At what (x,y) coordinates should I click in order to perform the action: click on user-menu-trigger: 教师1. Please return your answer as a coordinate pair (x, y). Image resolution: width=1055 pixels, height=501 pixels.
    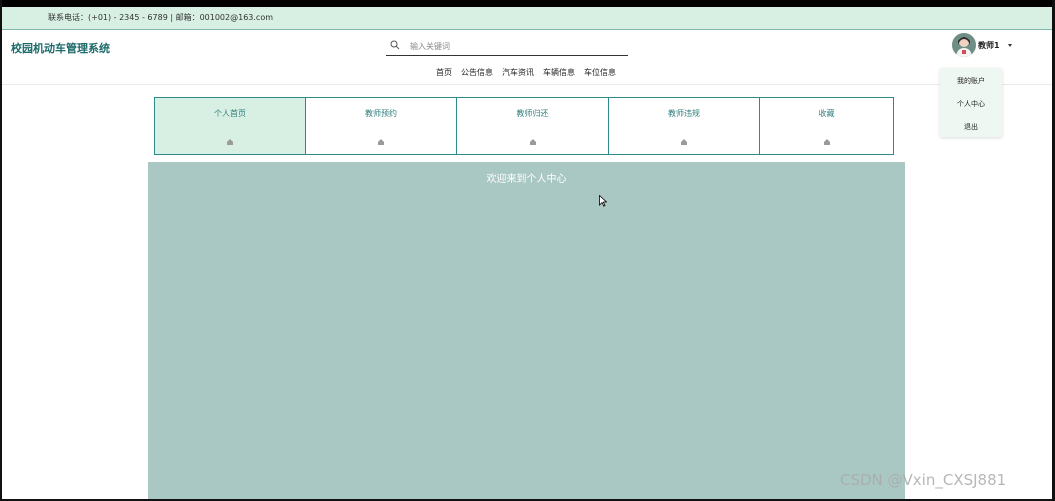
    Looking at the image, I should click on (982, 45).